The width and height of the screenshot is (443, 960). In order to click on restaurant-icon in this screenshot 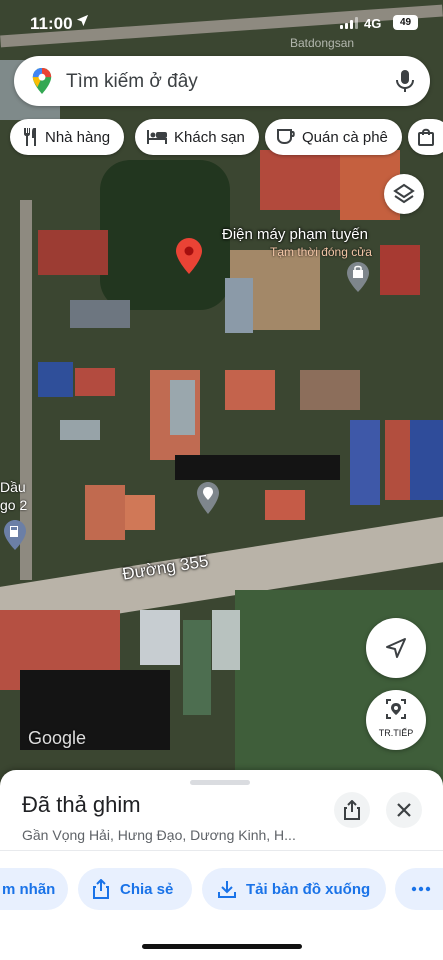, I will do `click(30, 137)`.